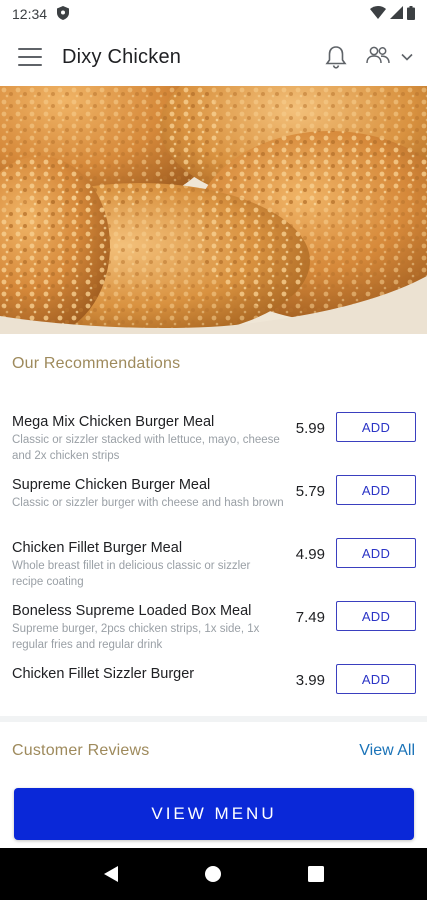  Describe the element at coordinates (213, 719) in the screenshot. I see `section-divider` at that location.